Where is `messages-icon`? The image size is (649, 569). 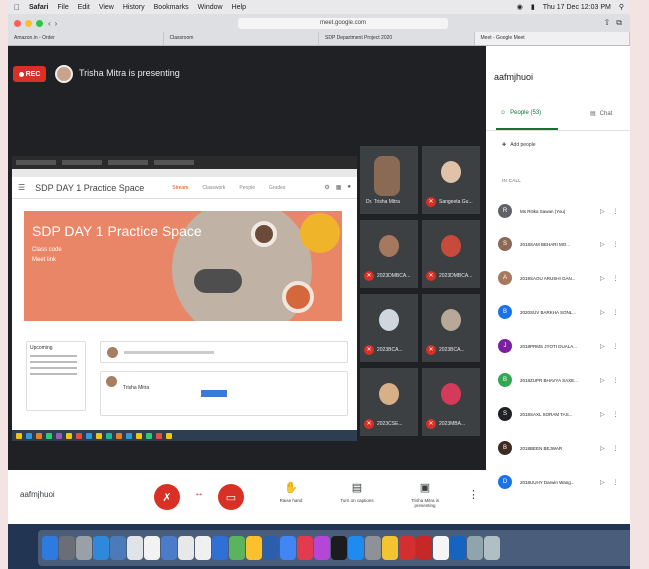 messages-icon is located at coordinates (271, 548).